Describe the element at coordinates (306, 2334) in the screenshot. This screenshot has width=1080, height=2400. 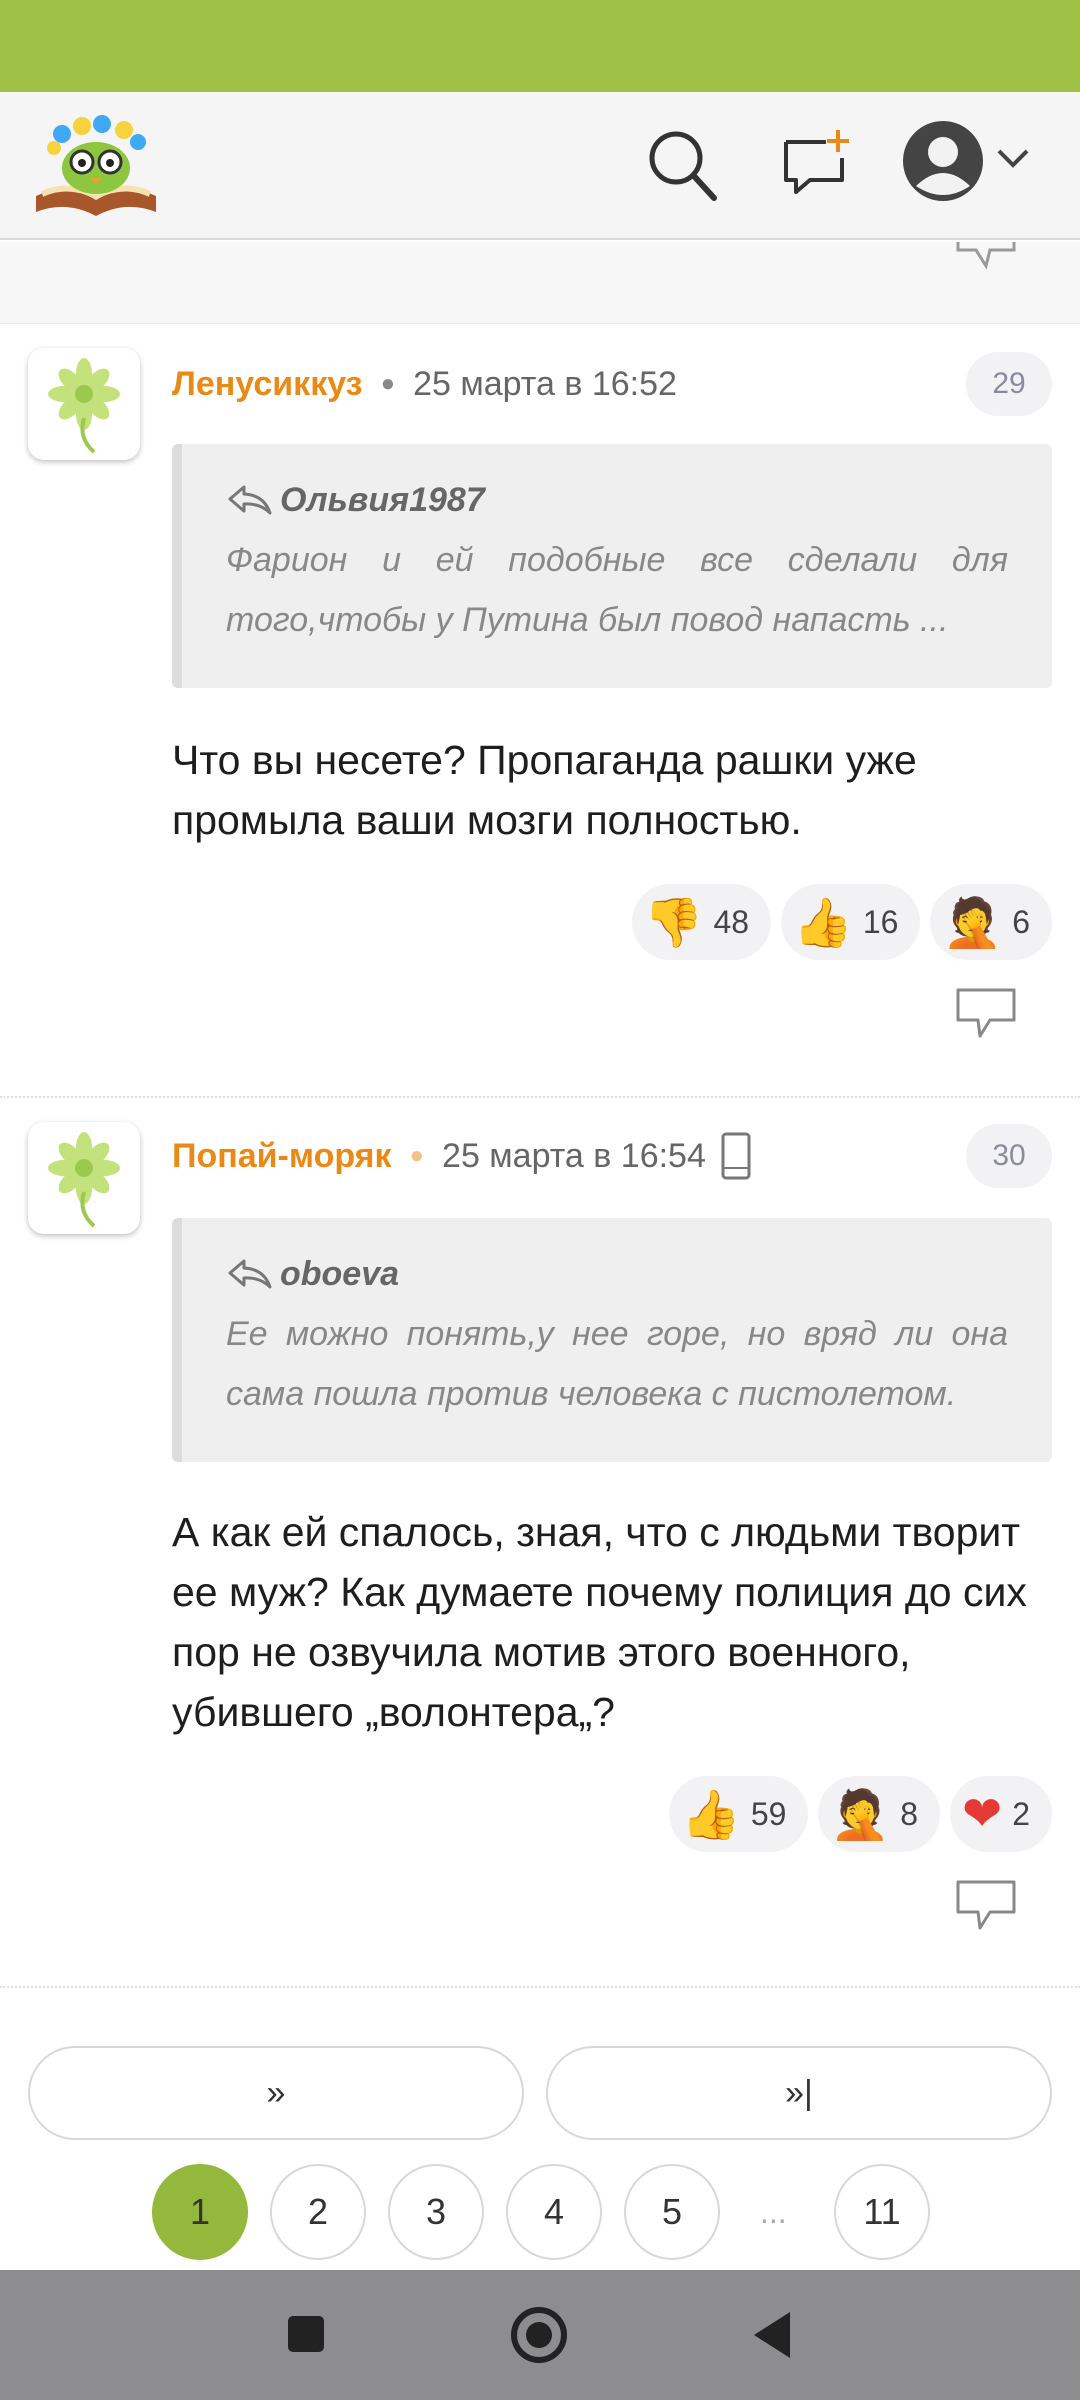
I see `recents-icon` at that location.